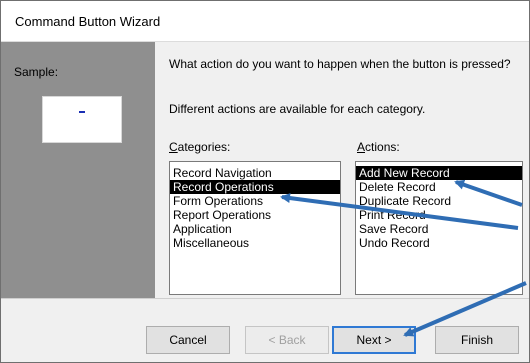 Image resolution: width=530 pixels, height=363 pixels. What do you see at coordinates (82, 119) in the screenshot?
I see `sample-preview` at bounding box center [82, 119].